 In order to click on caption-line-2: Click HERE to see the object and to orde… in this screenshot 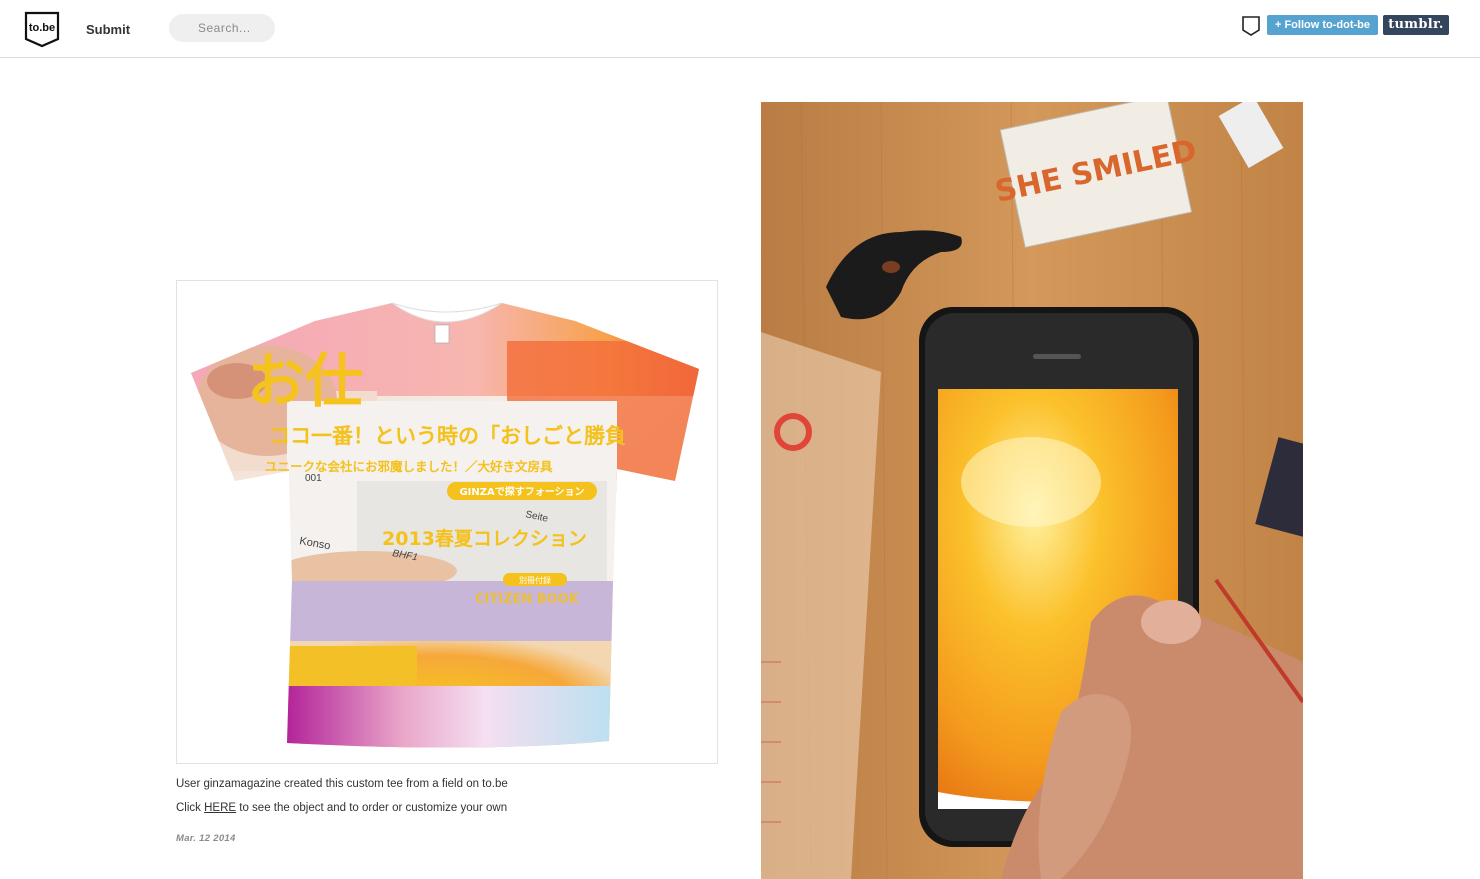, I will do `click(341, 808)`.